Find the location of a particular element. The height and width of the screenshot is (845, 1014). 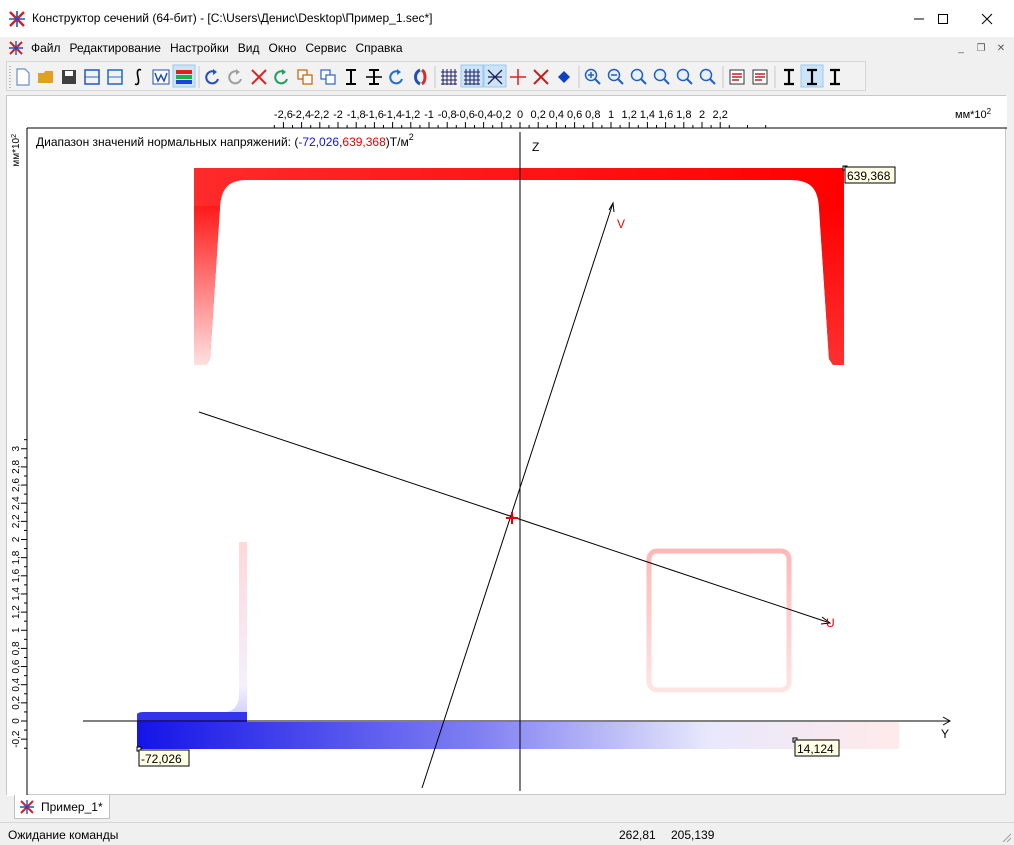

section-mid-icon is located at coordinates (812, 76).